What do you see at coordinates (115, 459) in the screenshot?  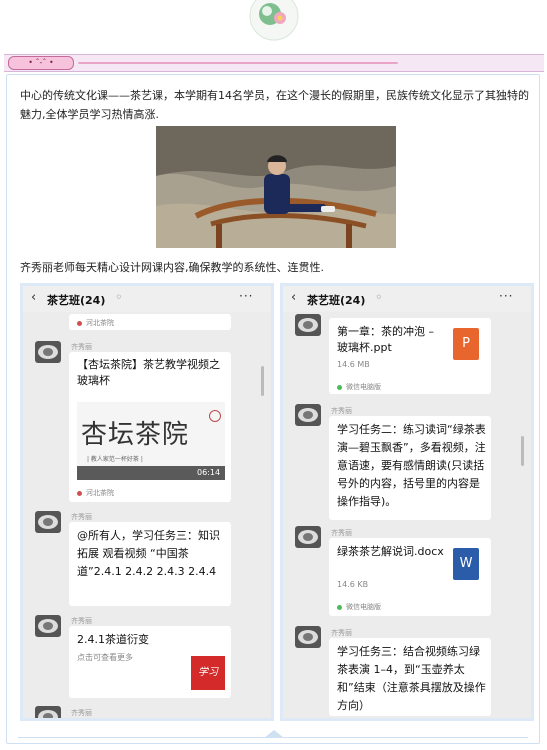 I see `video-subtitle: | 教人家范一杯好茶 |` at bounding box center [115, 459].